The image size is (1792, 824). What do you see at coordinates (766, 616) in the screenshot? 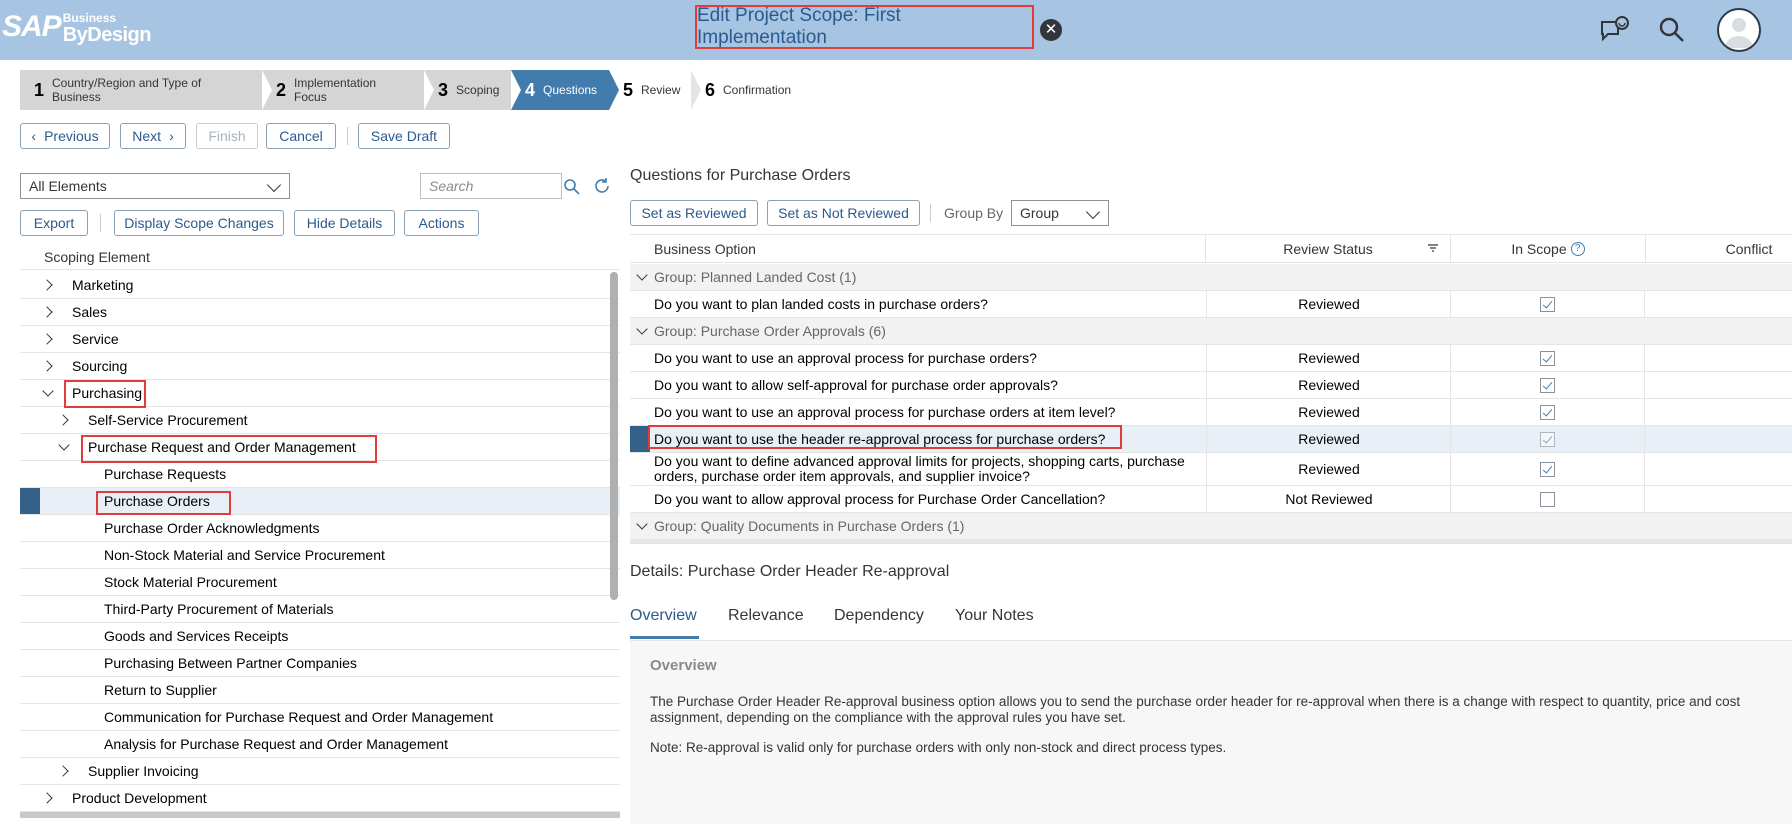
I see `tab-relevance: Relevance` at bounding box center [766, 616].